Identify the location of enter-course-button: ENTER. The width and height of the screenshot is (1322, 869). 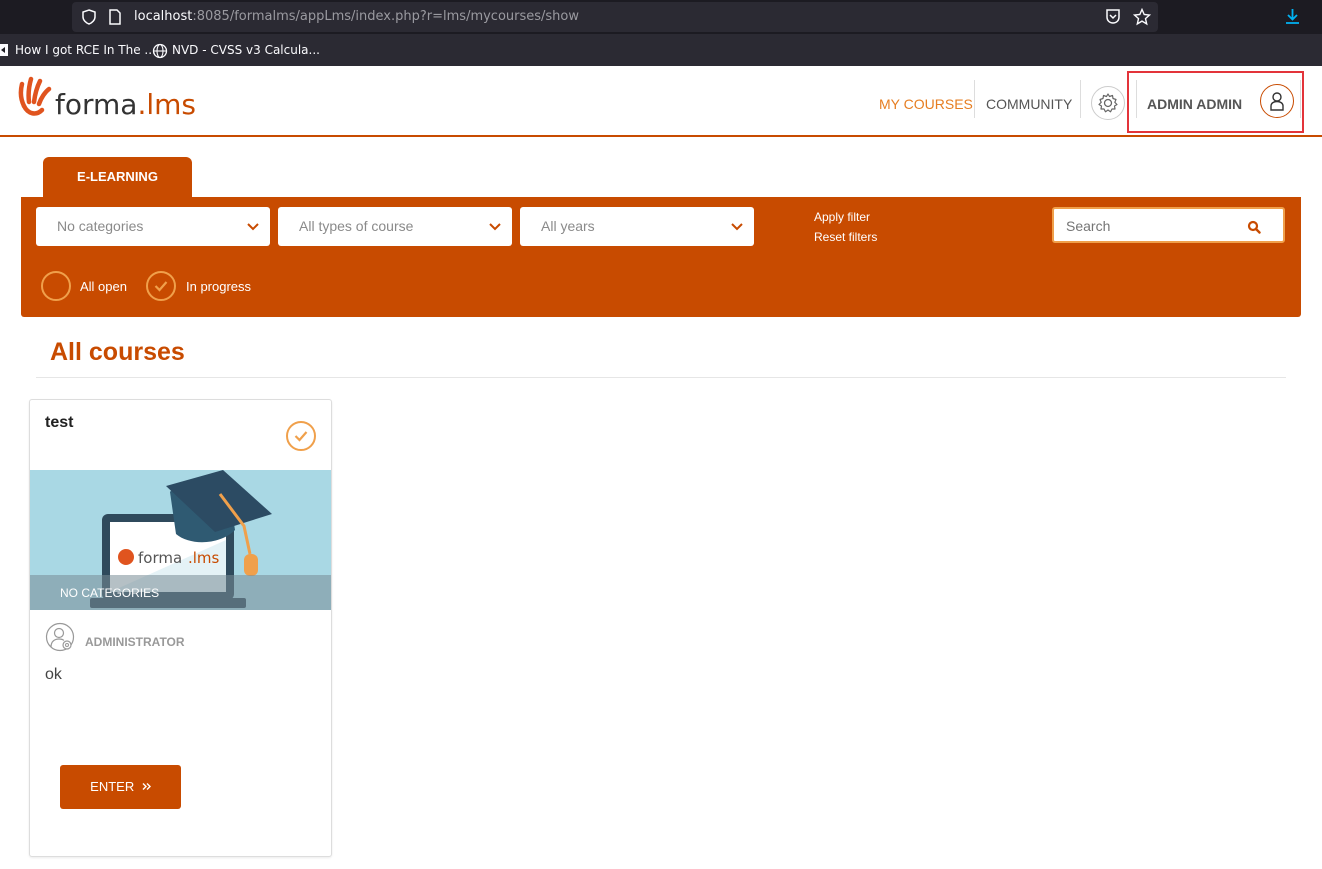
(120, 787).